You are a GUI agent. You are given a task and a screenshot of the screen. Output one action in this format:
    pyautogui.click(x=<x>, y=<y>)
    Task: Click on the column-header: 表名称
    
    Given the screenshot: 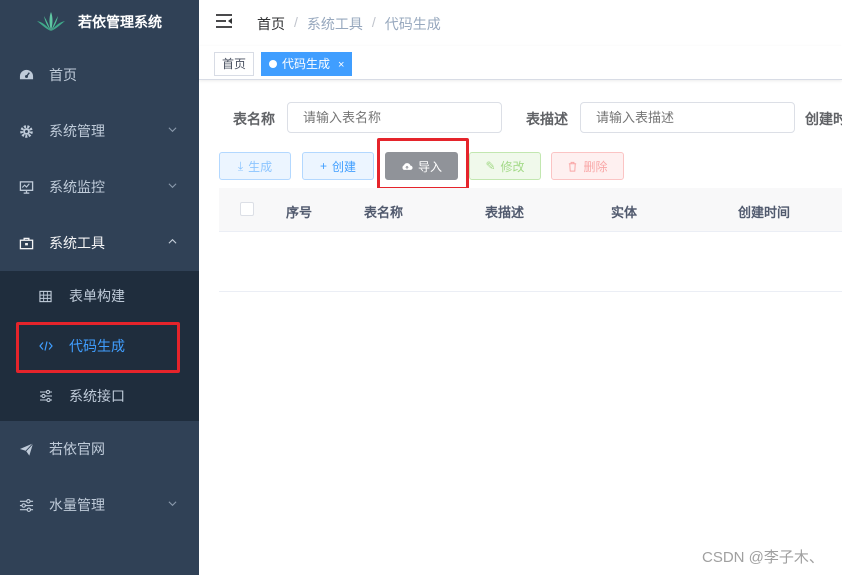 What is the action you would take?
    pyautogui.click(x=384, y=212)
    